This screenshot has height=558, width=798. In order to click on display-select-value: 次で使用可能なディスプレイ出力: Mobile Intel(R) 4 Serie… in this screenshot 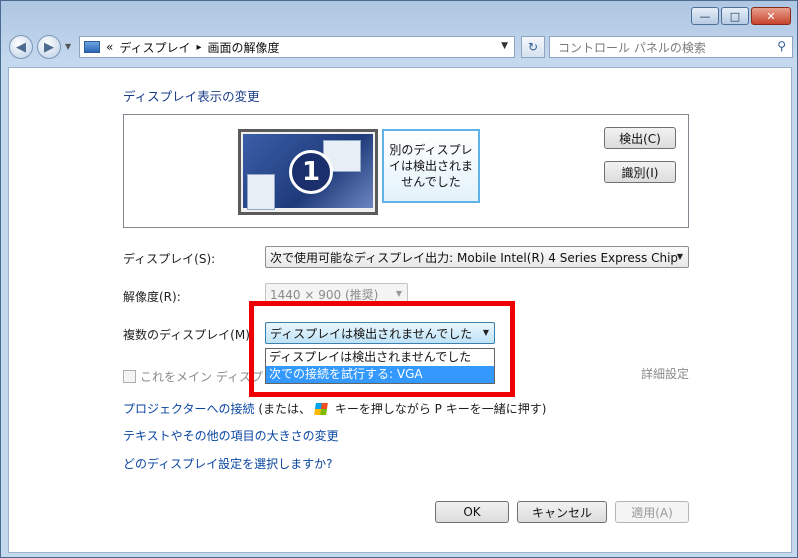, I will do `click(474, 257)`.